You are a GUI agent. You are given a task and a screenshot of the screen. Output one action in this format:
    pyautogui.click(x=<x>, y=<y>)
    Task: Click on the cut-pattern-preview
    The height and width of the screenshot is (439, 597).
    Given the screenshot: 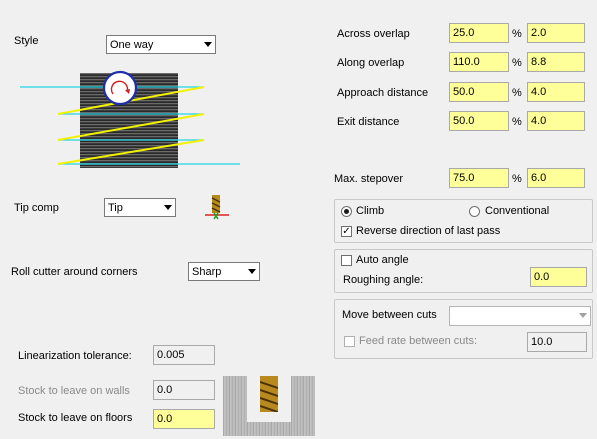 What is the action you would take?
    pyautogui.click(x=130, y=119)
    